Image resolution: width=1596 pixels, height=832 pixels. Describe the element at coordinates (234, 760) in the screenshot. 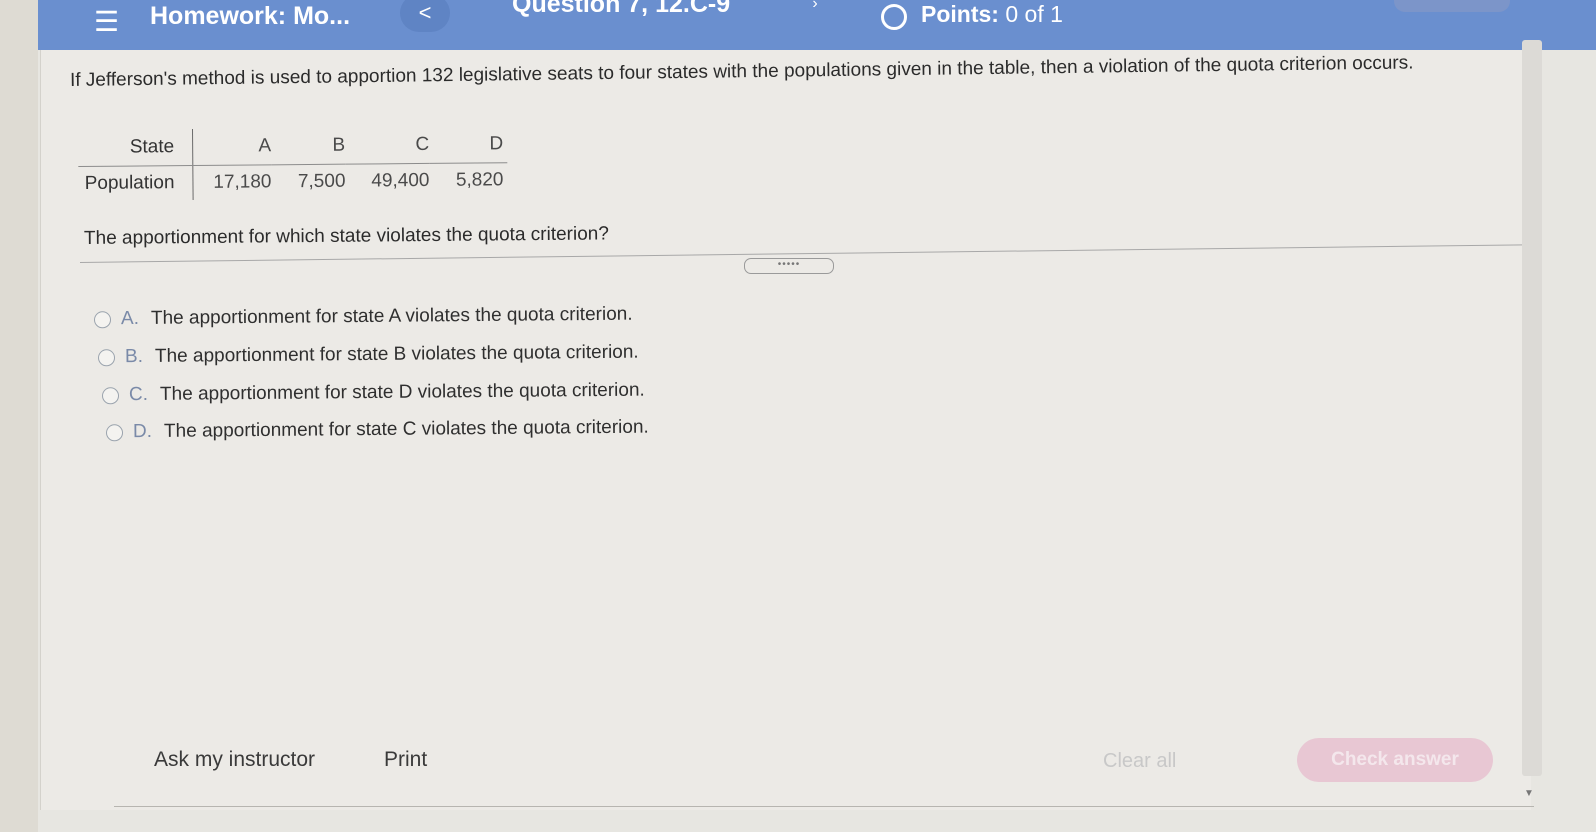

I see `ask-instructor-link: Ask my instructor` at that location.